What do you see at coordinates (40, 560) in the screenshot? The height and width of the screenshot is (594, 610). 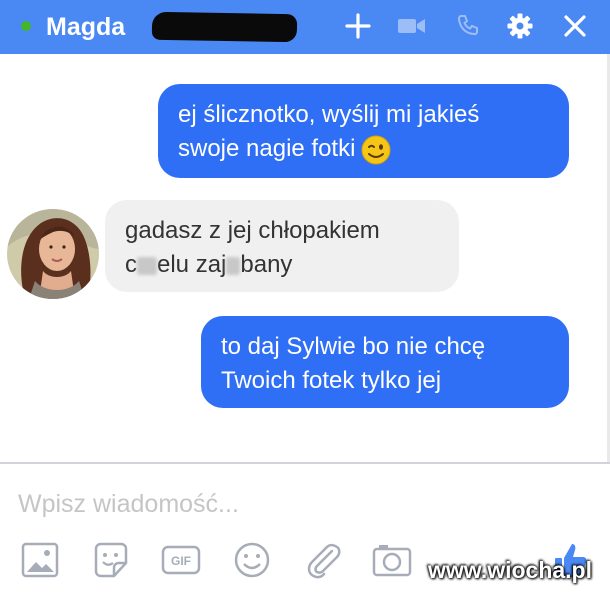 I see `image-icon` at bounding box center [40, 560].